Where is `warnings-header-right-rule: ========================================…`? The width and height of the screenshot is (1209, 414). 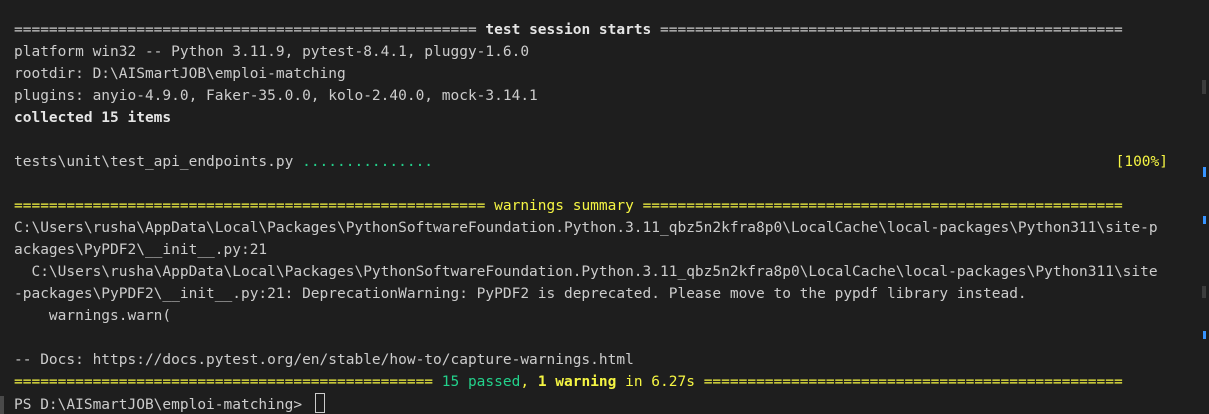
warnings-header-right-rule: ========================================… is located at coordinates (882, 206).